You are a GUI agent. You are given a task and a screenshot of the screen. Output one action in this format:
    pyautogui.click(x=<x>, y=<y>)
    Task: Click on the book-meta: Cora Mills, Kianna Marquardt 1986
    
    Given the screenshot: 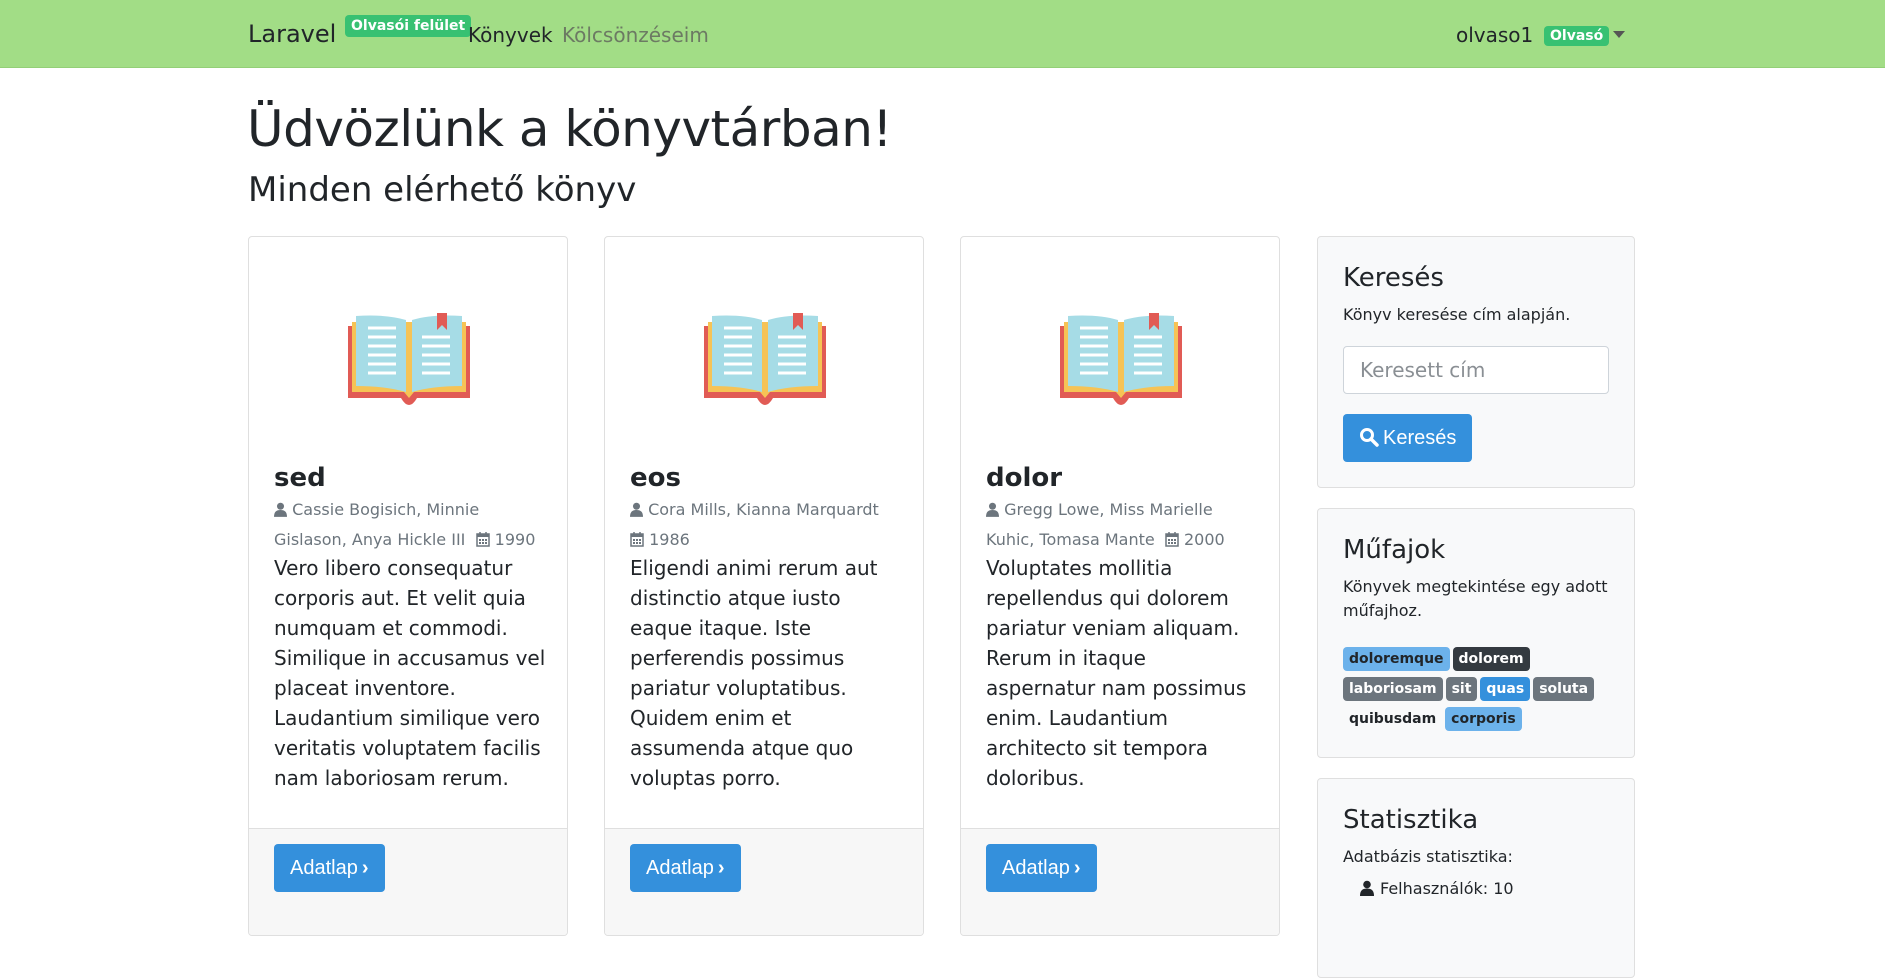 What is the action you would take?
    pyautogui.click(x=765, y=525)
    